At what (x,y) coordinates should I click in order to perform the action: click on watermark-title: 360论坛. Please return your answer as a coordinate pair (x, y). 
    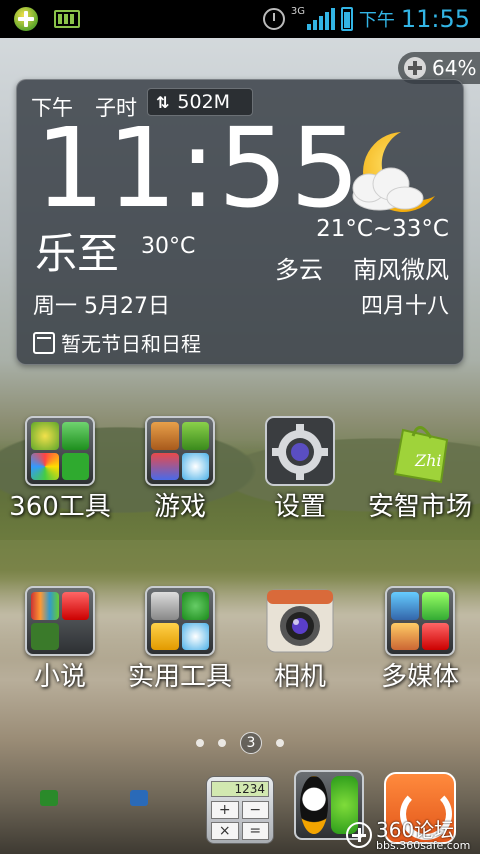
    Looking at the image, I should click on (415, 829).